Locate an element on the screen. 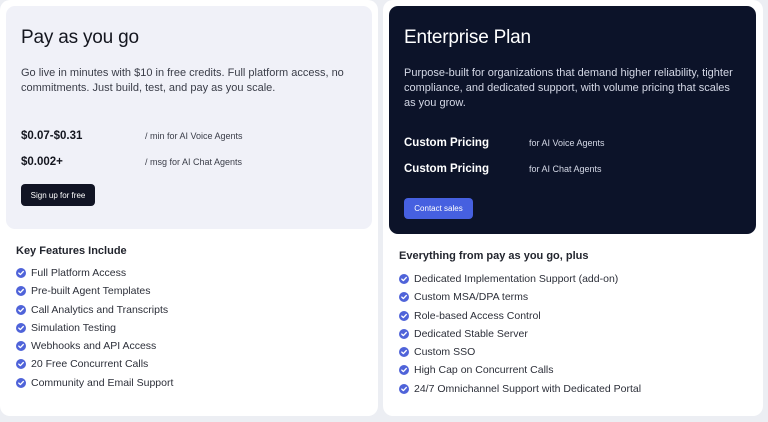  feature-item: Webhooks and API Access is located at coordinates (94, 349).